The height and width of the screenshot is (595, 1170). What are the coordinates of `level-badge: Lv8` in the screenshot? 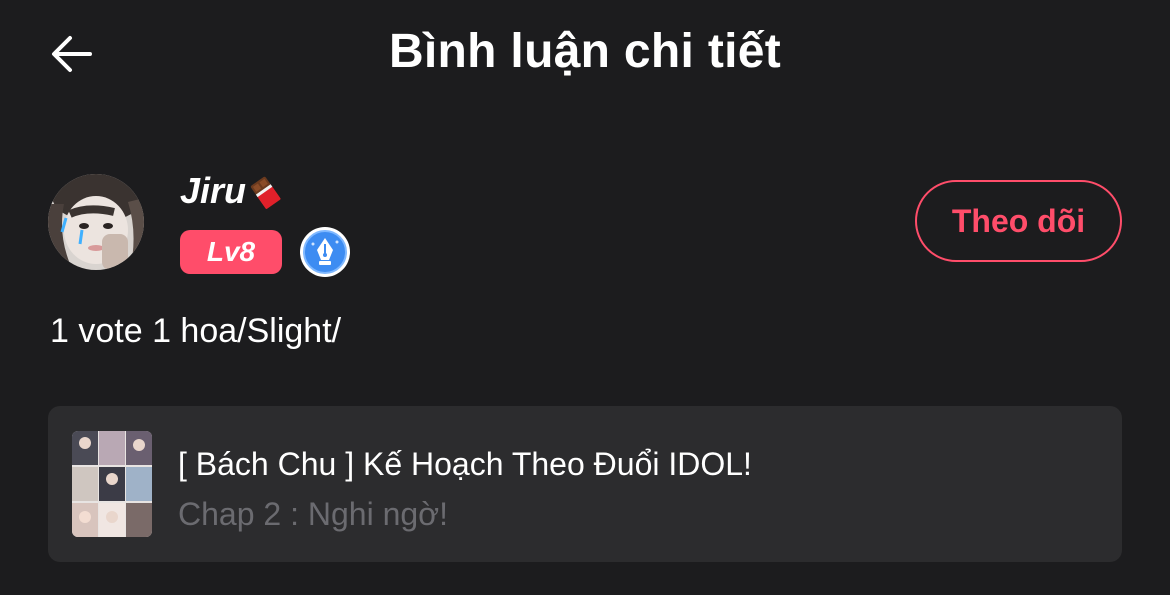 It's located at (231, 252).